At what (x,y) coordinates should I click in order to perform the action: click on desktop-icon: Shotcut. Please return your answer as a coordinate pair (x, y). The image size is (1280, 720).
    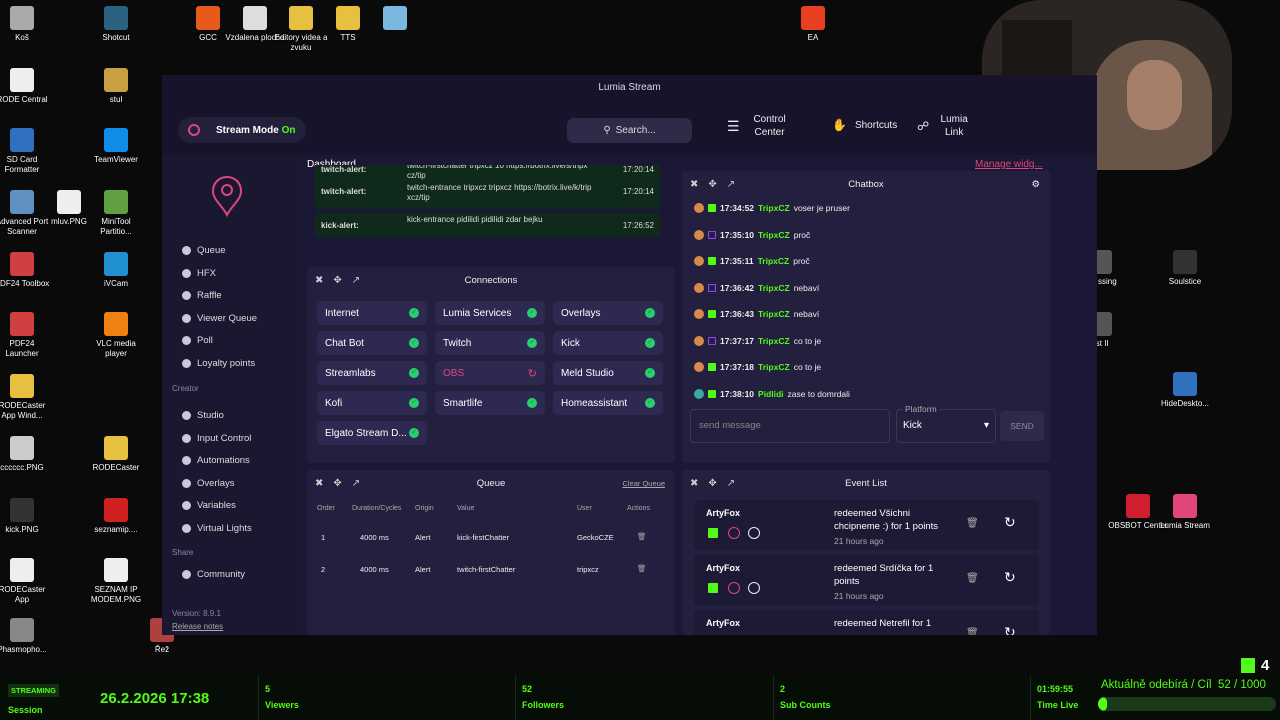
    Looking at the image, I should click on (116, 24).